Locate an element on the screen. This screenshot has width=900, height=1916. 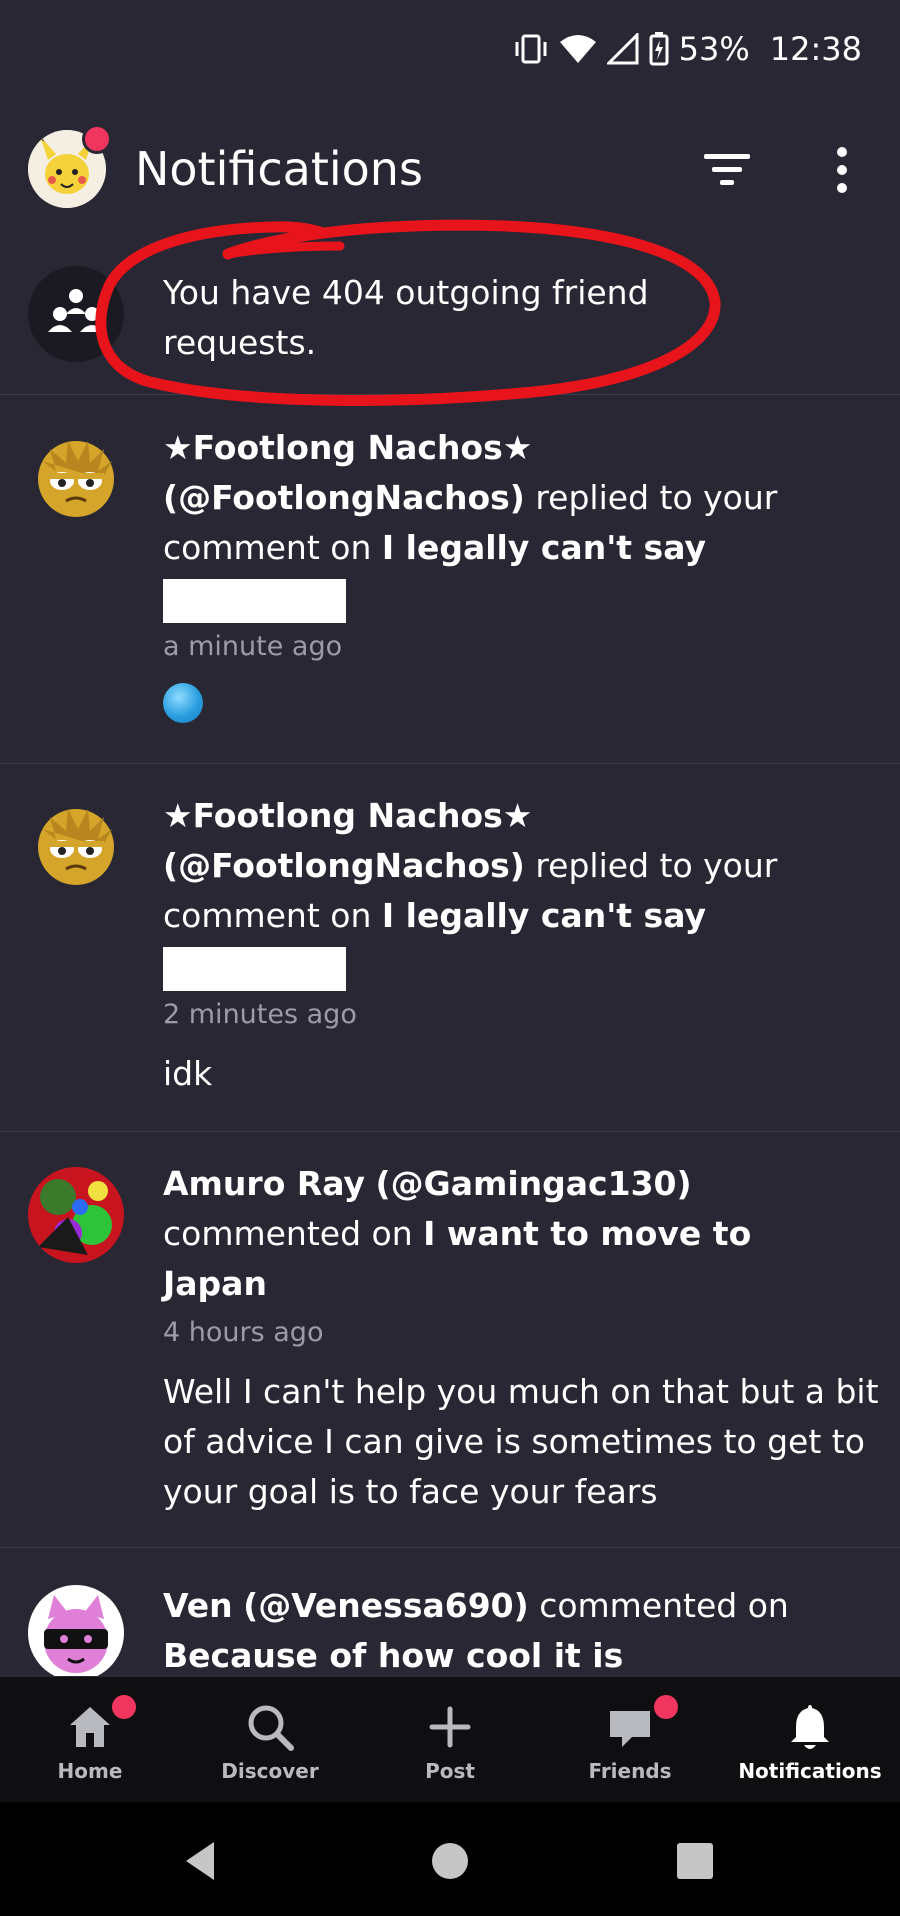
nav-post-label: Post is located at coordinates (450, 1771).